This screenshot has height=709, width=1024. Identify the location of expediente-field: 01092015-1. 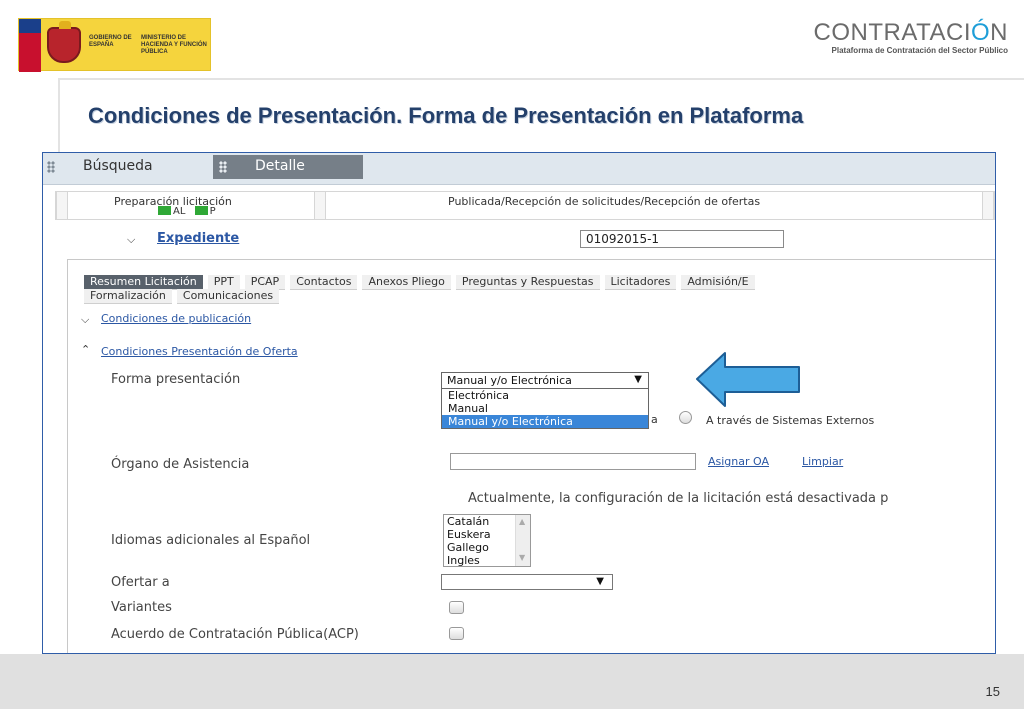
(682, 239).